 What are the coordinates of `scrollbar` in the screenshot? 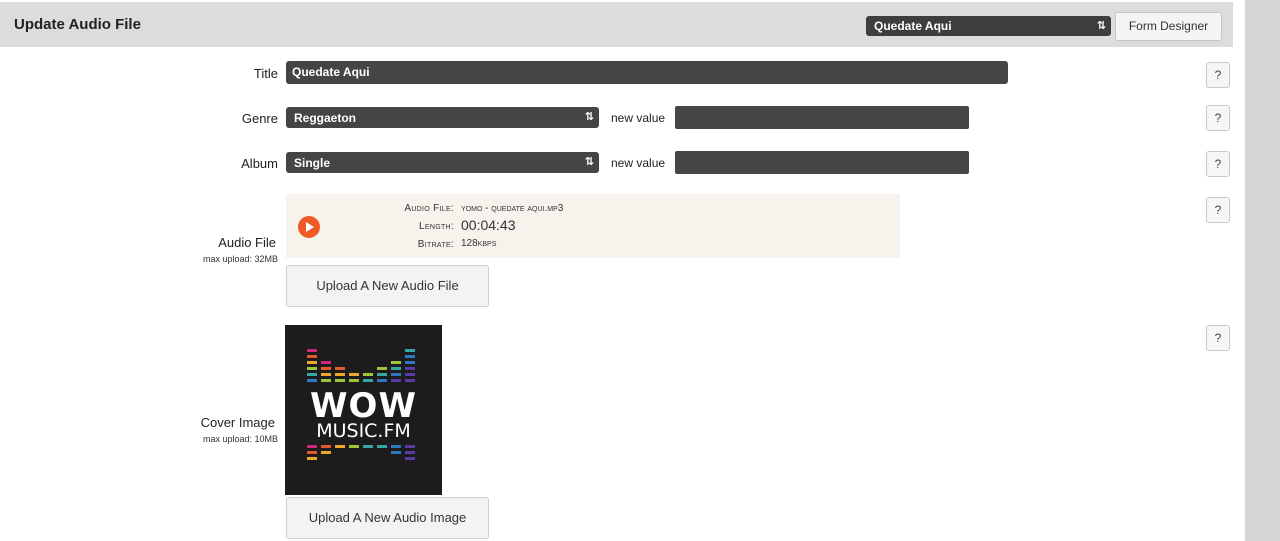 It's located at (1262, 270).